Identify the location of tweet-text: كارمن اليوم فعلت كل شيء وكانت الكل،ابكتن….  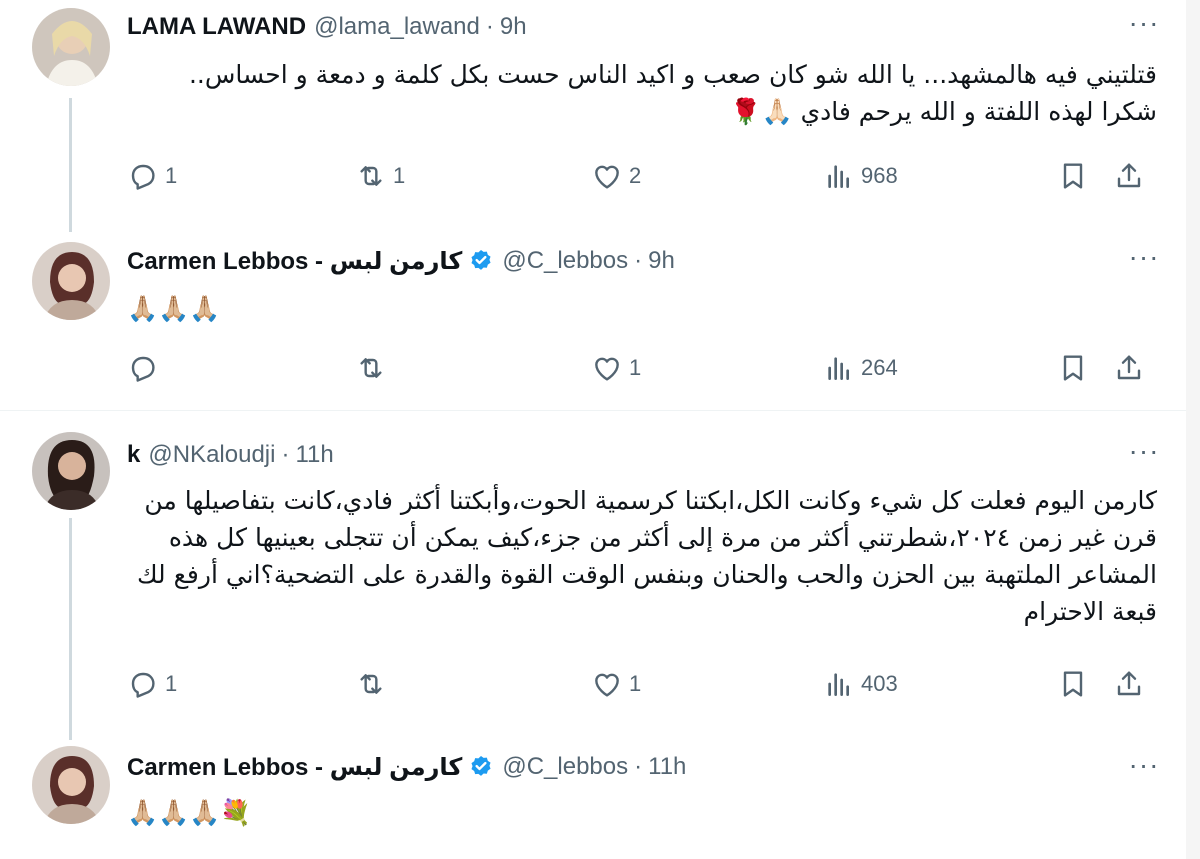
(646, 556).